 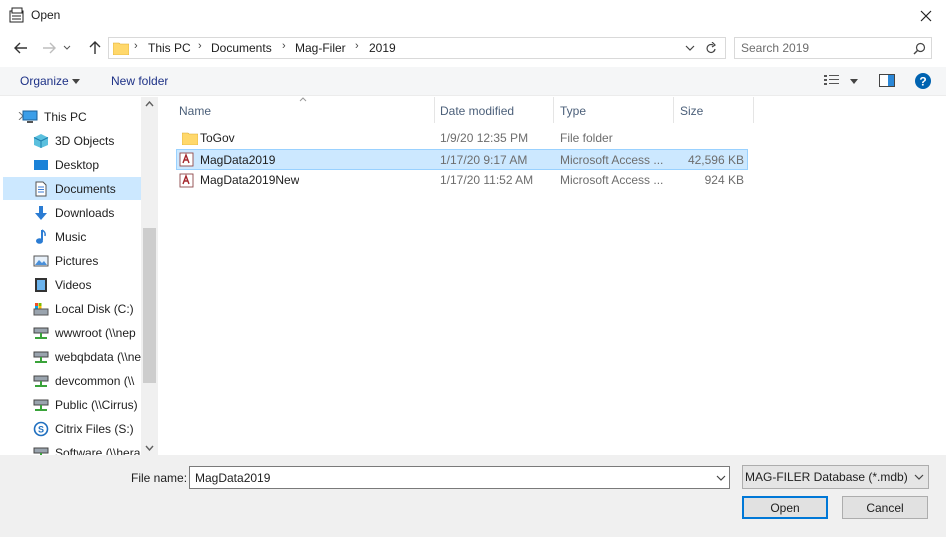 I want to click on access-db-icon, so click(x=186, y=159).